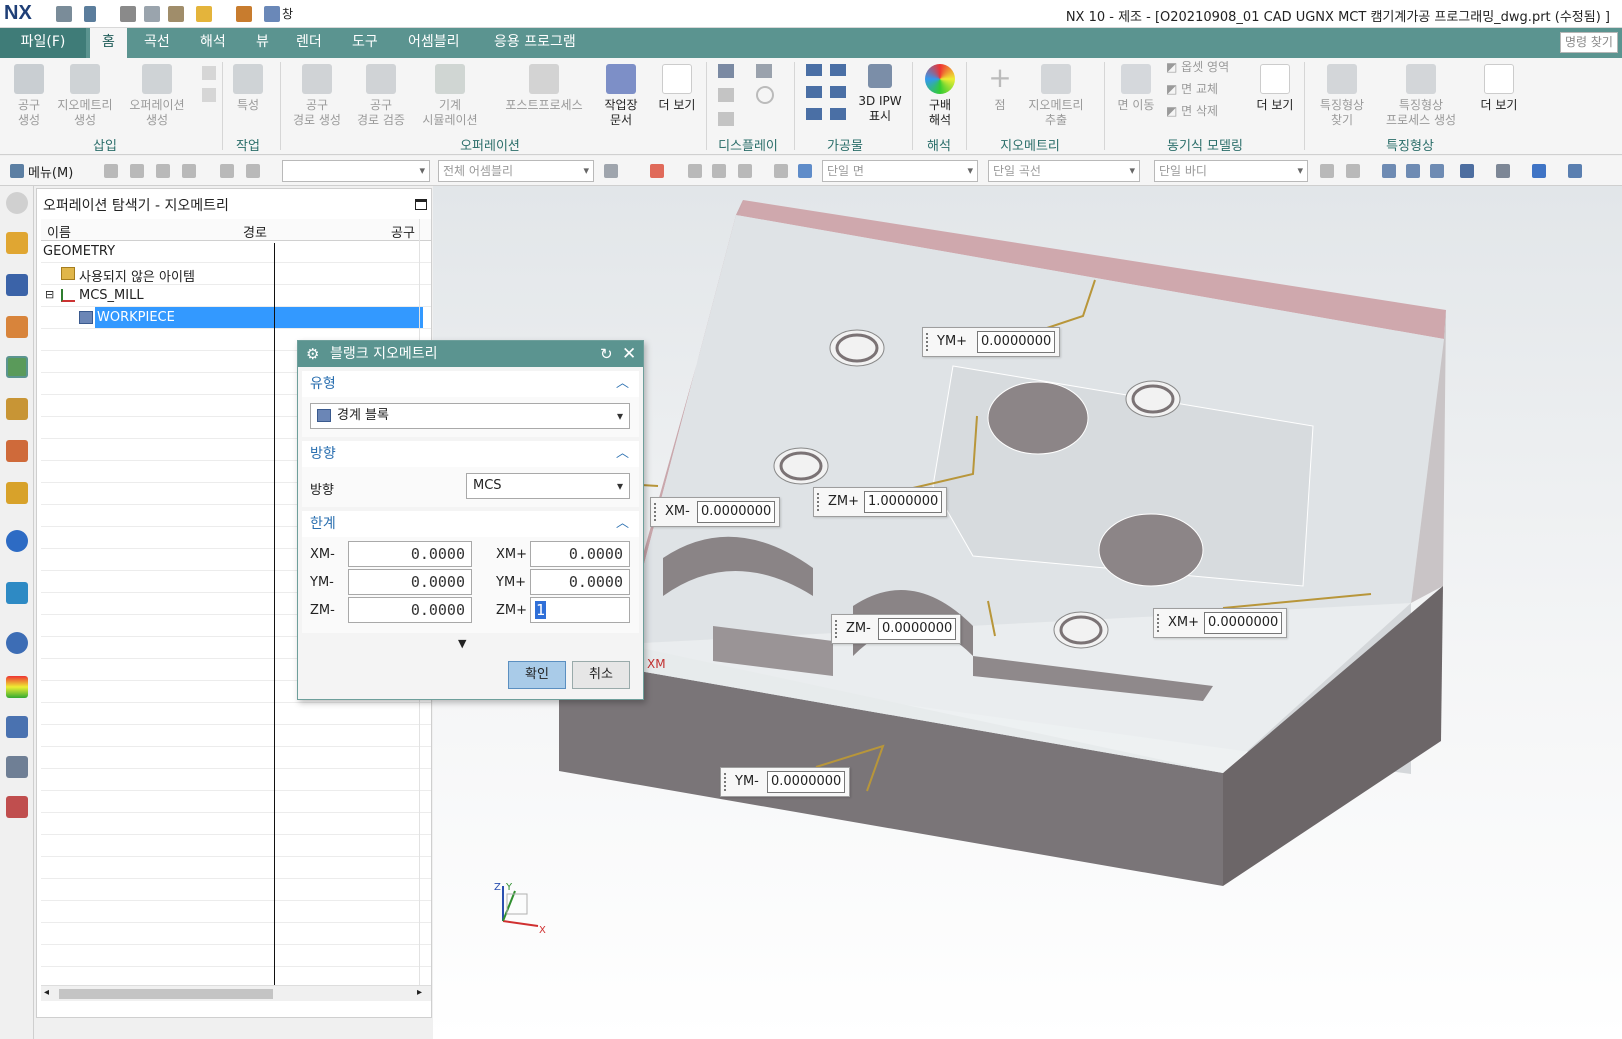 This screenshot has height=1039, width=1622. What do you see at coordinates (287, 13) in the screenshot?
I see `window-menu-label: 창` at bounding box center [287, 13].